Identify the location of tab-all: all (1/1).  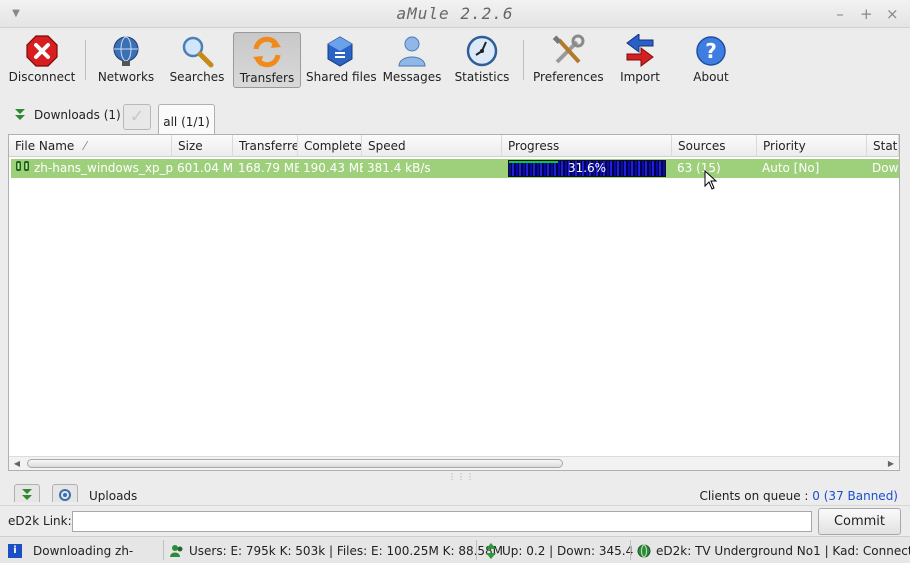
(186, 120).